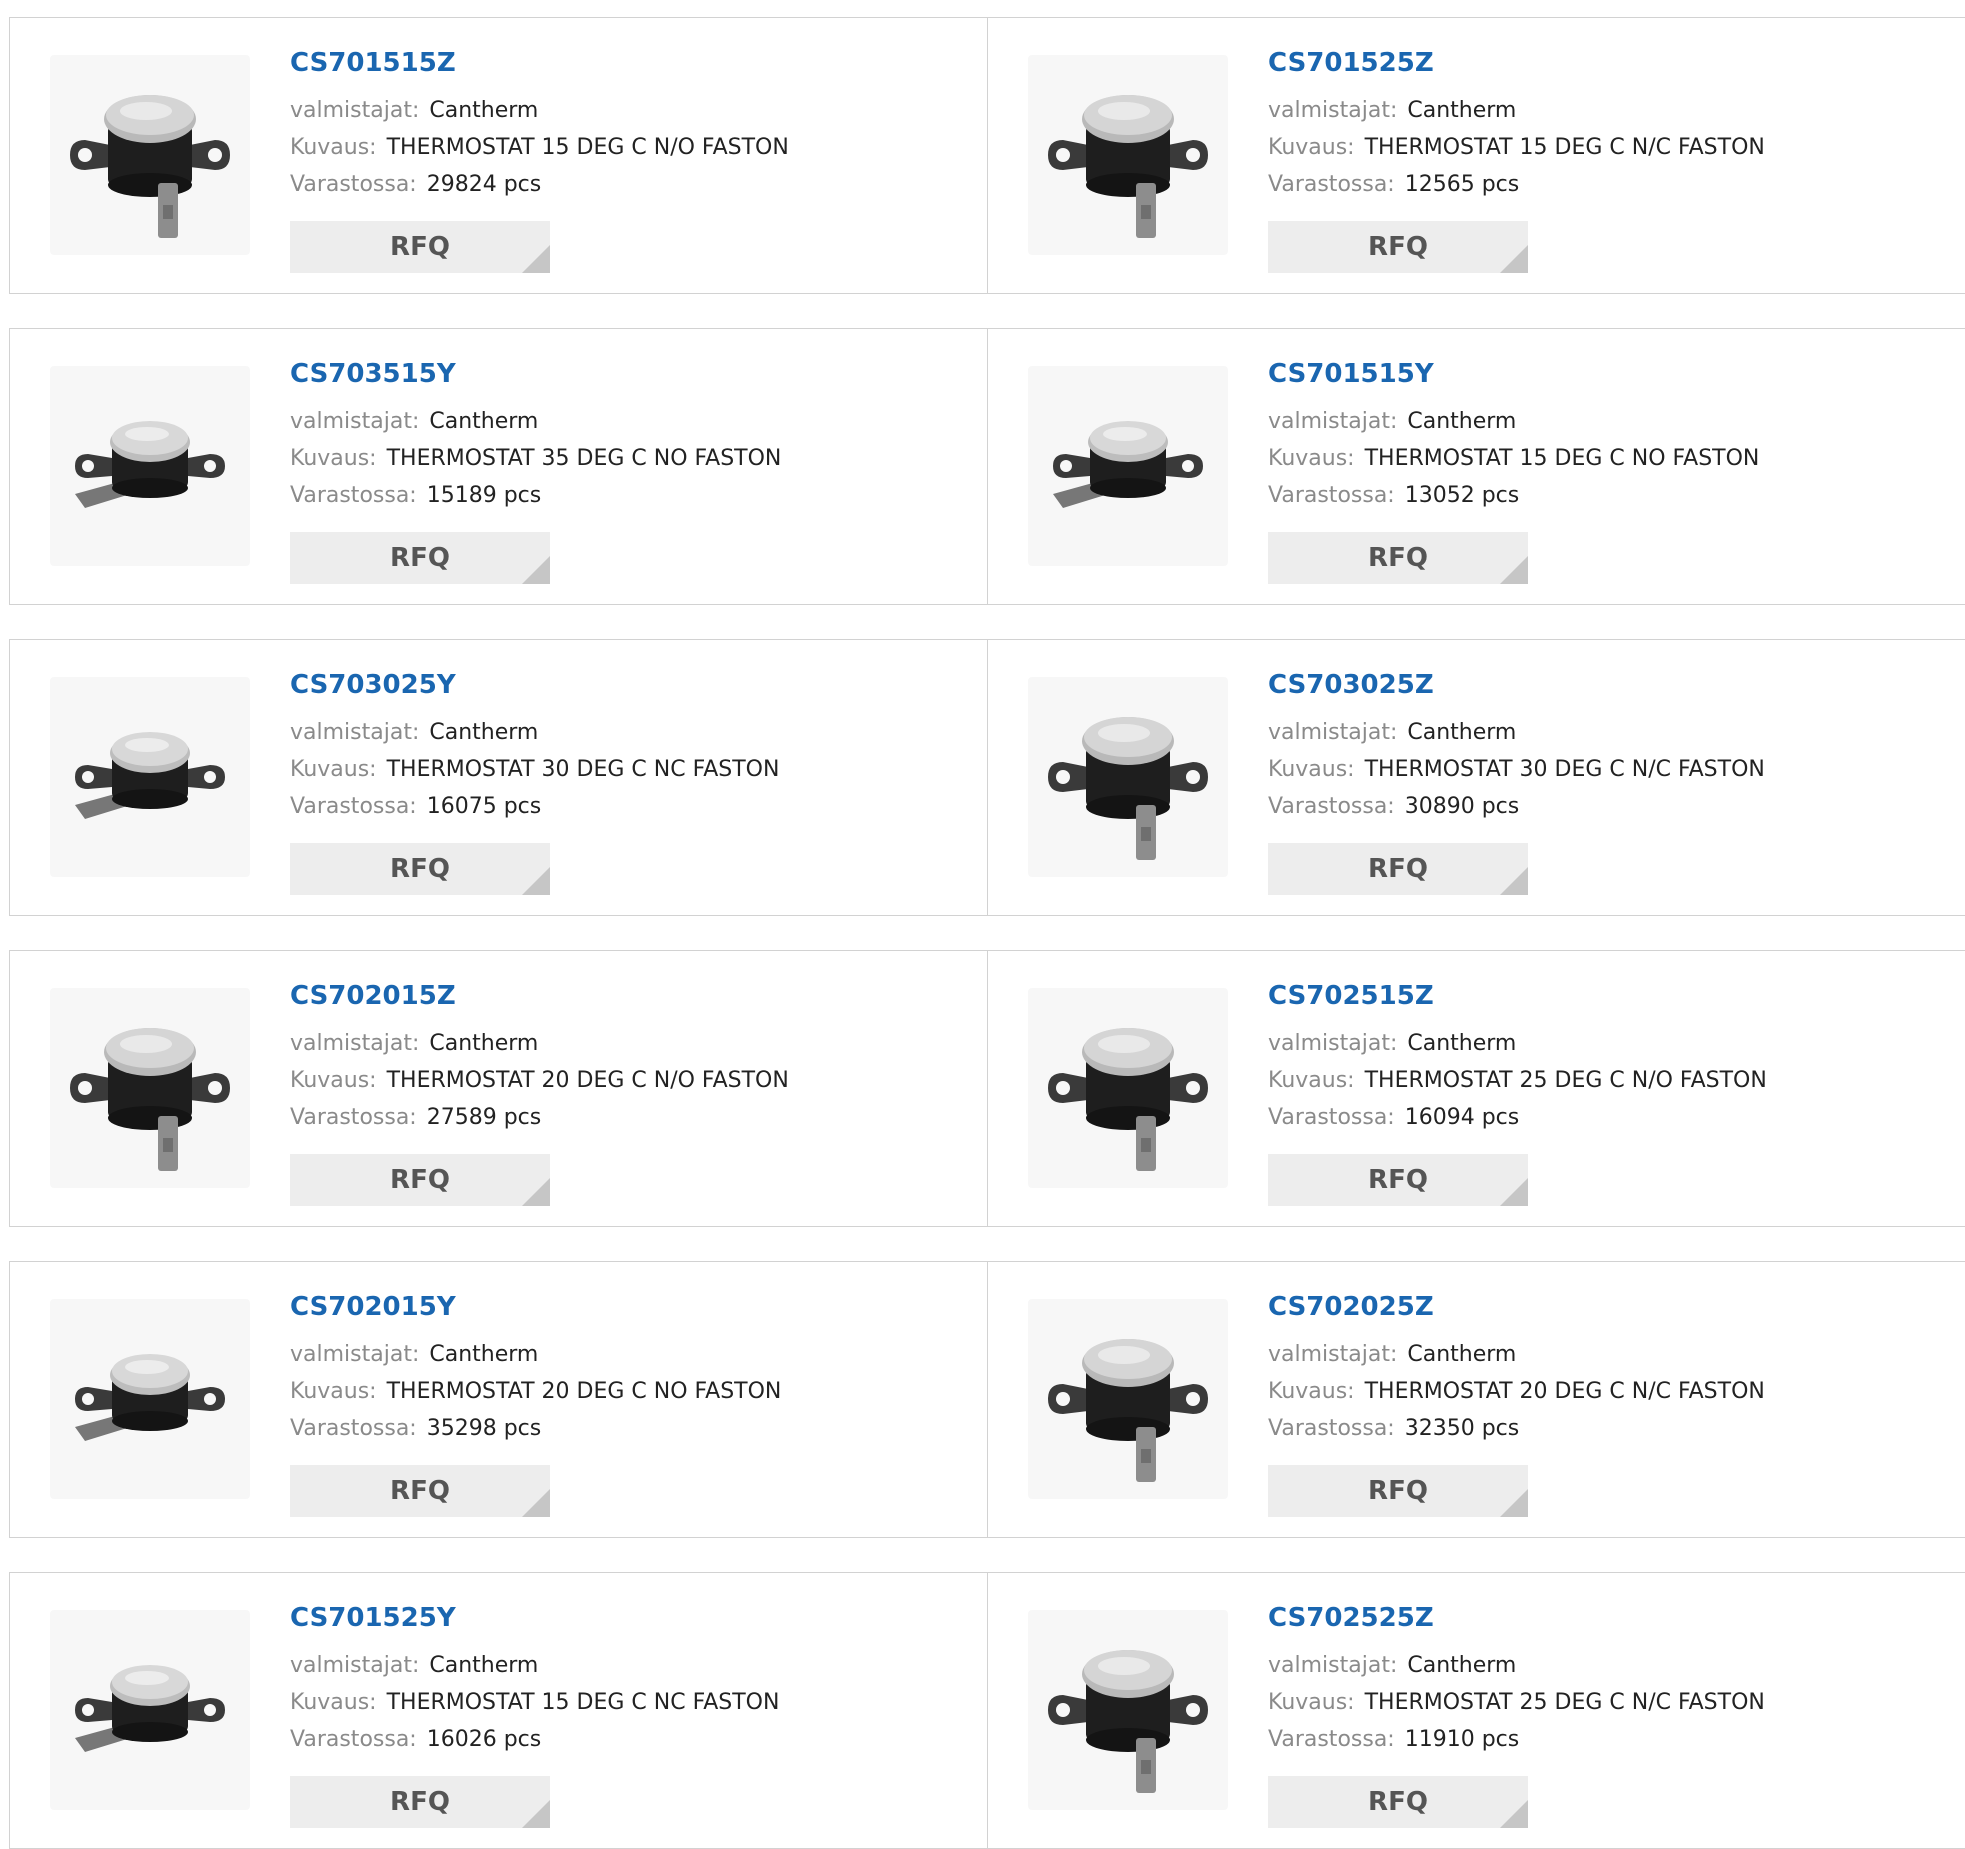  I want to click on stock-row: Varastossa: 29824 pcs, so click(539, 184).